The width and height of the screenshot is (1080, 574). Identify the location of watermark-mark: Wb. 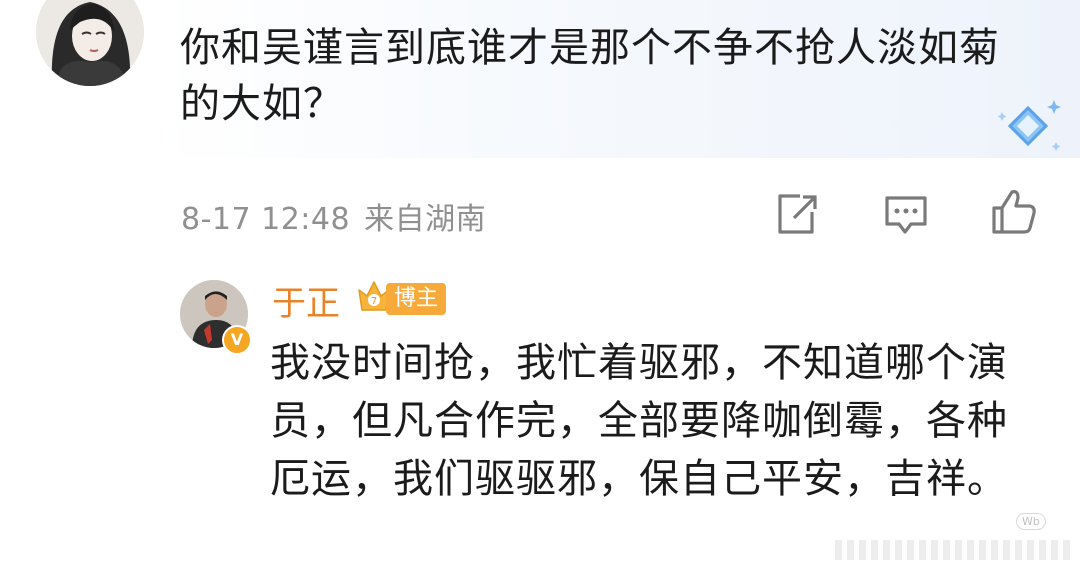
(1031, 521).